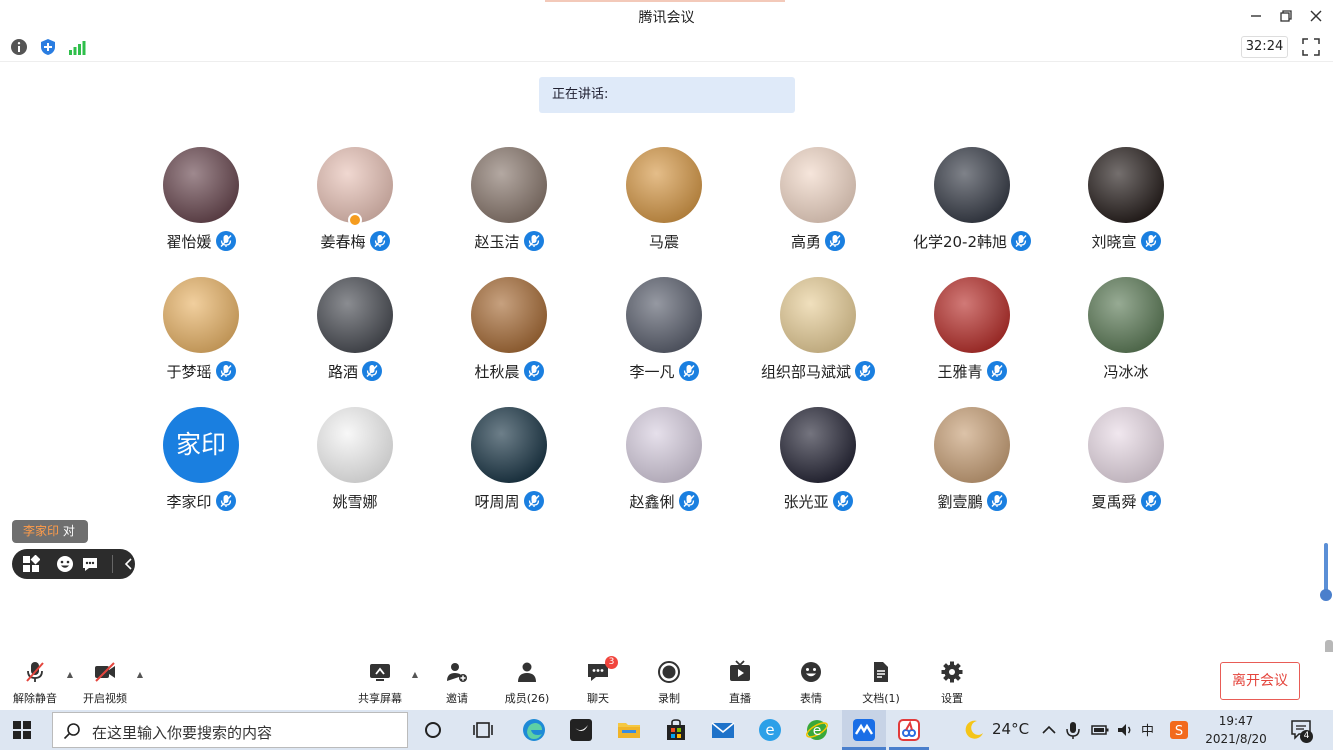 The height and width of the screenshot is (750, 1333). I want to click on volume-slider-knob, so click(1326, 595).